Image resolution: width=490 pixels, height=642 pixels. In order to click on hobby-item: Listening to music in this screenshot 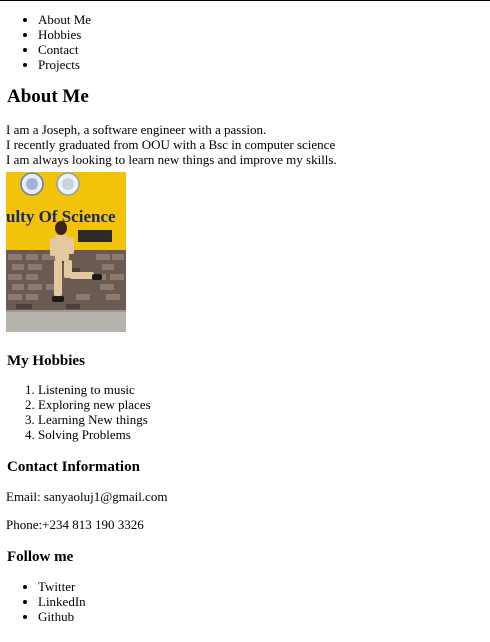, I will do `click(264, 389)`.